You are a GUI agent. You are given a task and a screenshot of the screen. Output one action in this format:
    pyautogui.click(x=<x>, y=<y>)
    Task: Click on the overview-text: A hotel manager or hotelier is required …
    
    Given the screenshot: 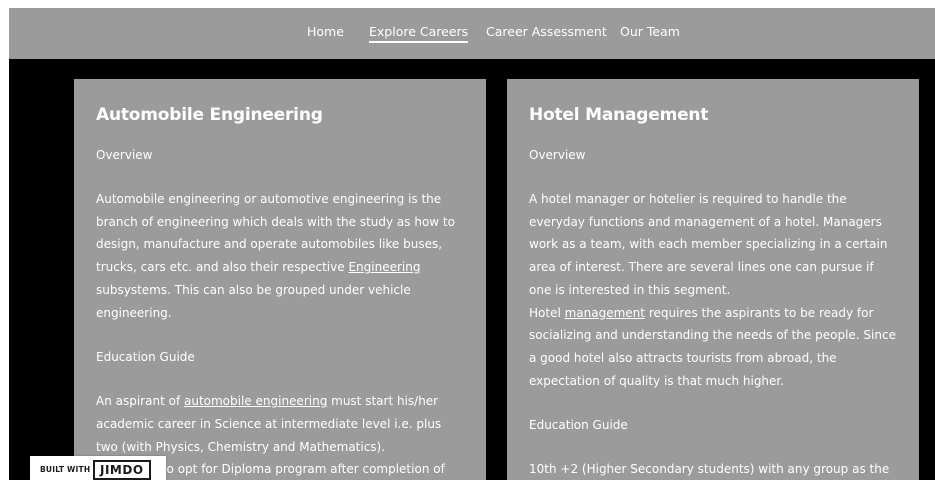 What is the action you would take?
    pyautogui.click(x=708, y=244)
    